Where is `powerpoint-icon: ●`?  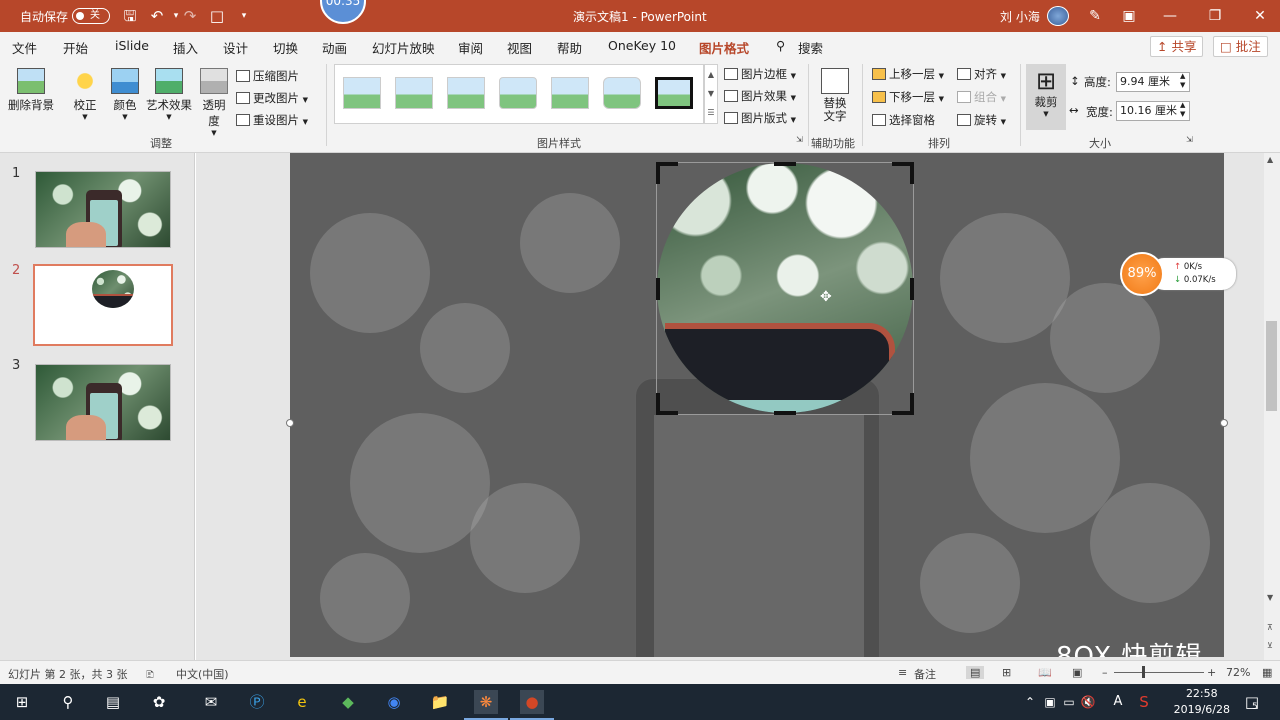 powerpoint-icon: ● is located at coordinates (532, 705).